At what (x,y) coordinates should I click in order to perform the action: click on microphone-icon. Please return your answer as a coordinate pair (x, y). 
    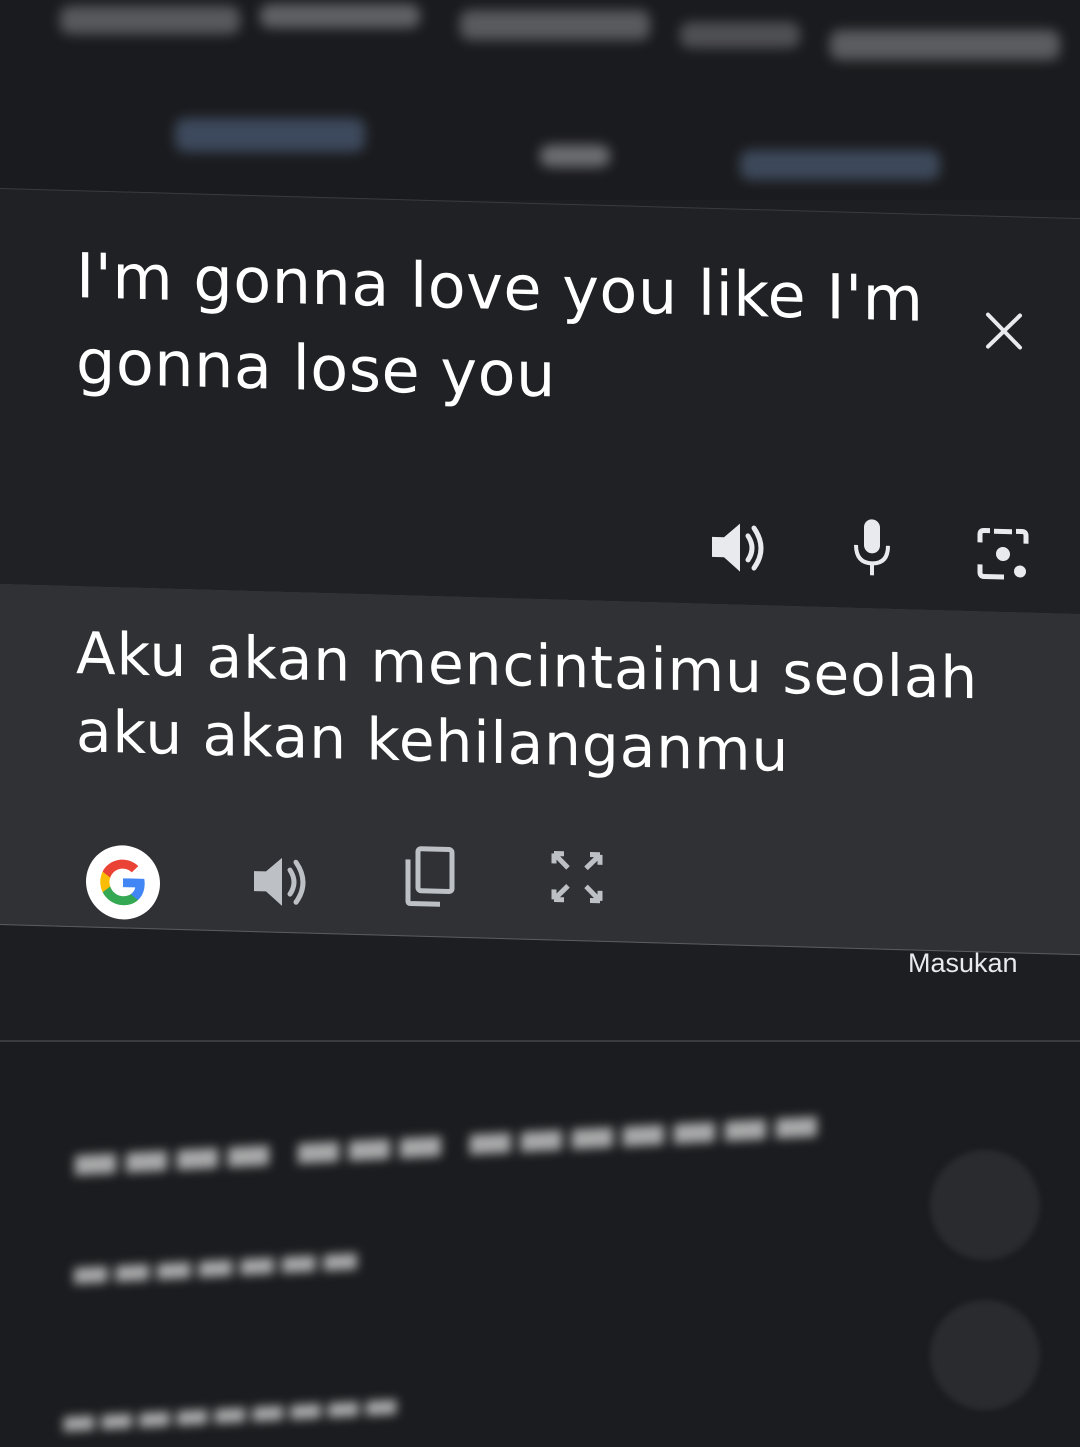
    Looking at the image, I should click on (872, 548).